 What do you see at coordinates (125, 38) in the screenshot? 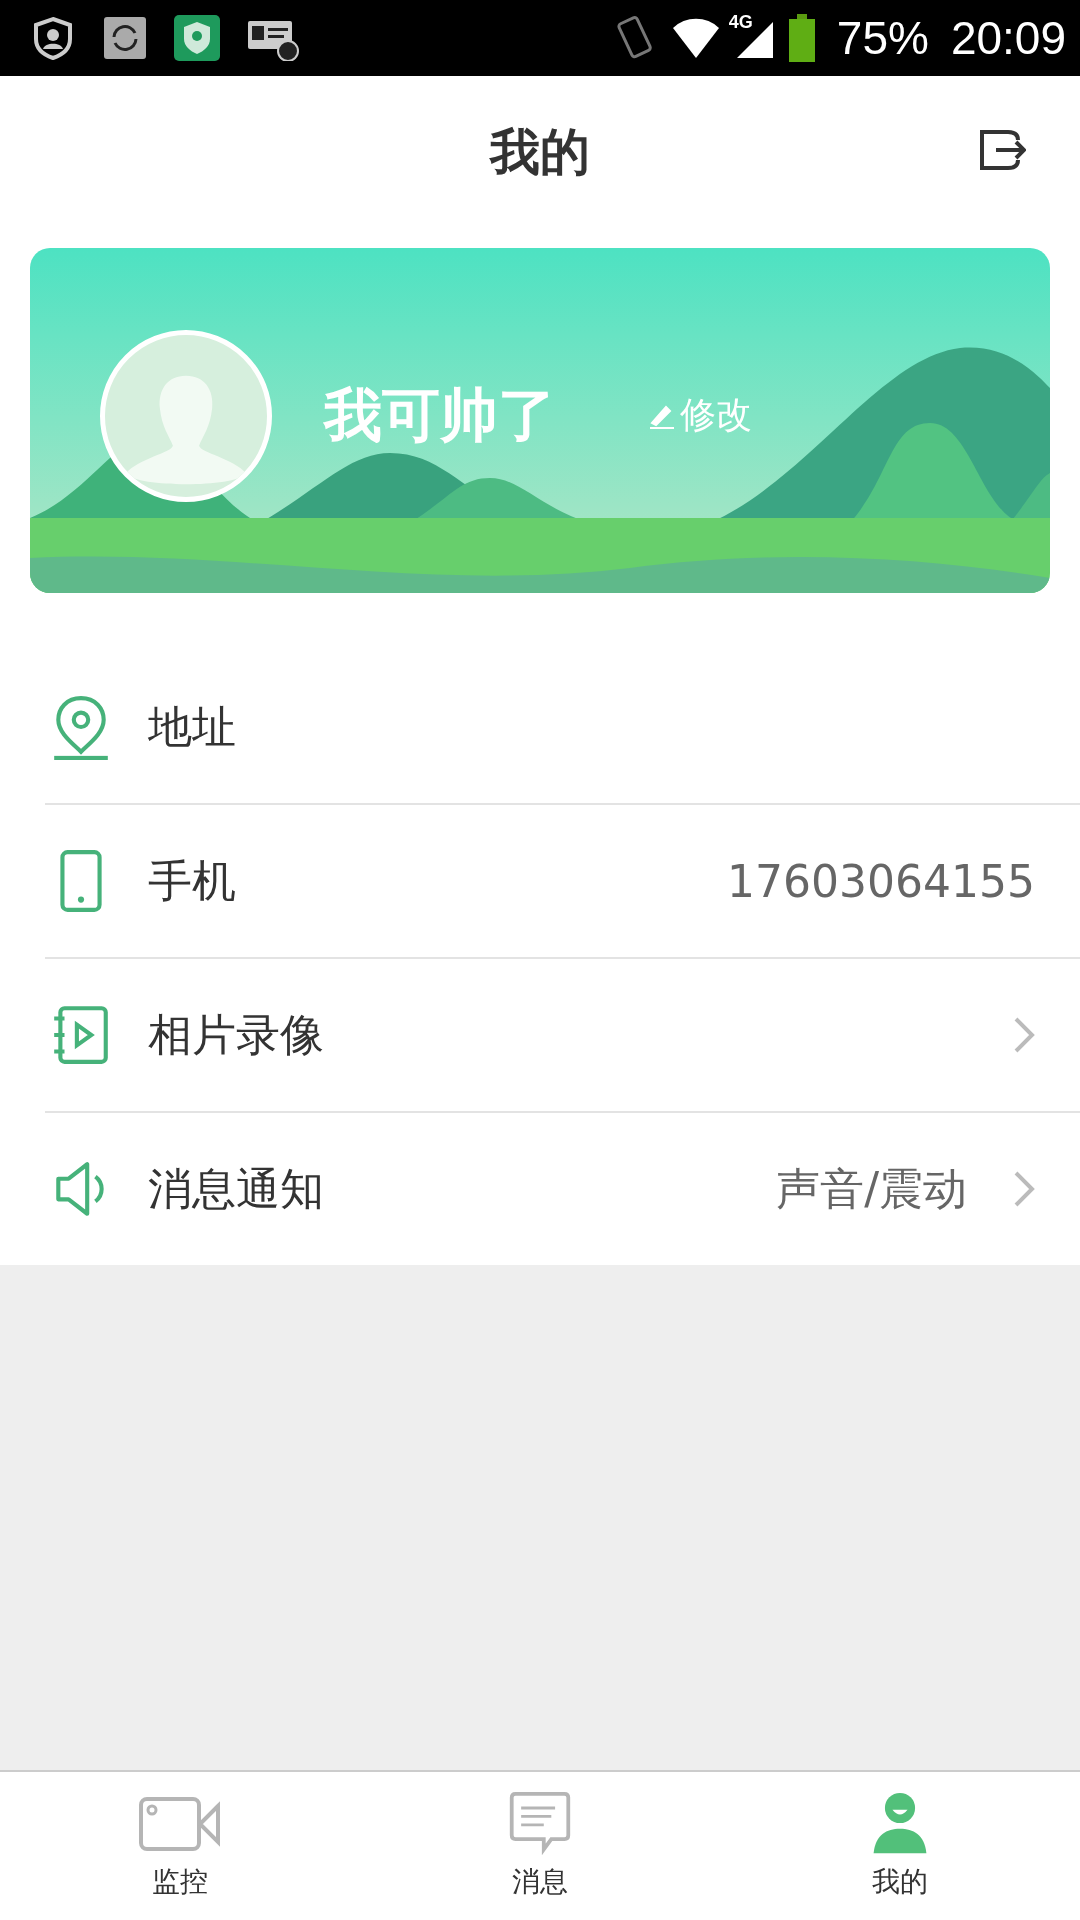
I see `sync-icon` at bounding box center [125, 38].